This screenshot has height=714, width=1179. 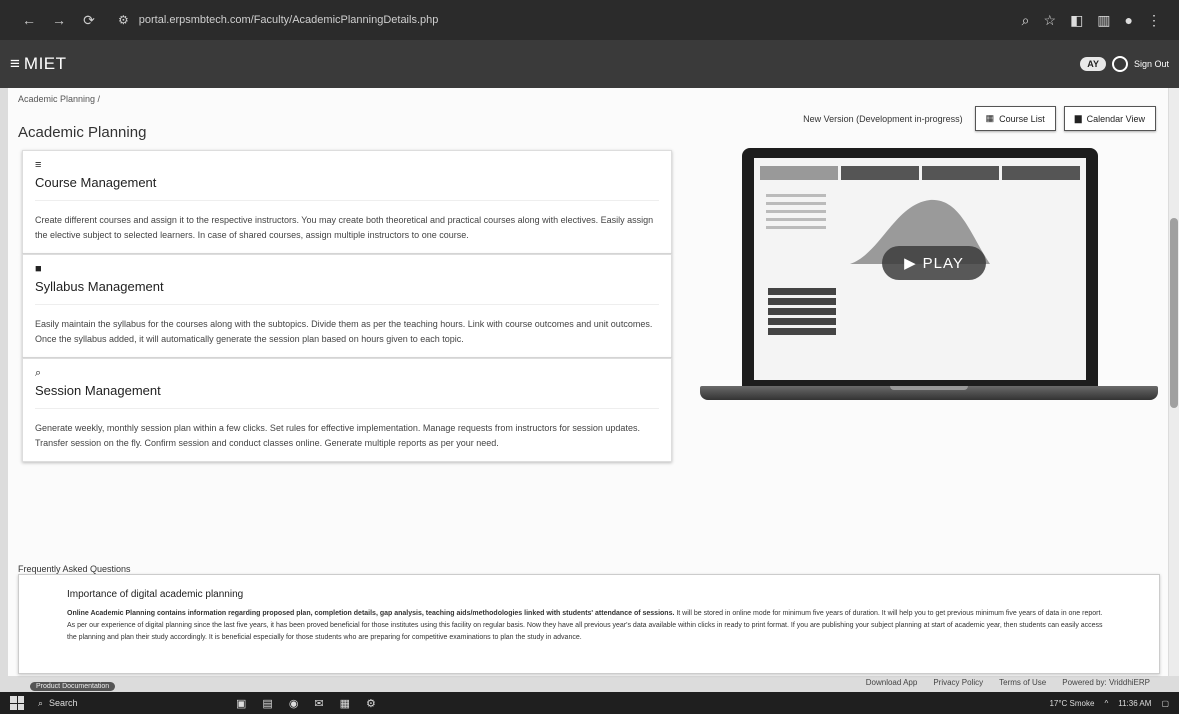 I want to click on profile-icon: ●, so click(x=1129, y=20).